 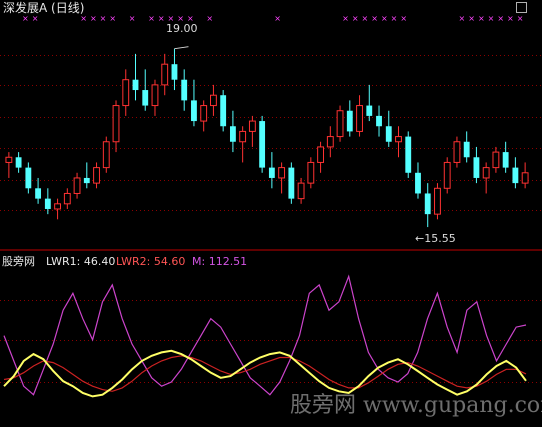 I want to click on lwr2-value-label: LWR2: 54.60, so click(x=151, y=261).